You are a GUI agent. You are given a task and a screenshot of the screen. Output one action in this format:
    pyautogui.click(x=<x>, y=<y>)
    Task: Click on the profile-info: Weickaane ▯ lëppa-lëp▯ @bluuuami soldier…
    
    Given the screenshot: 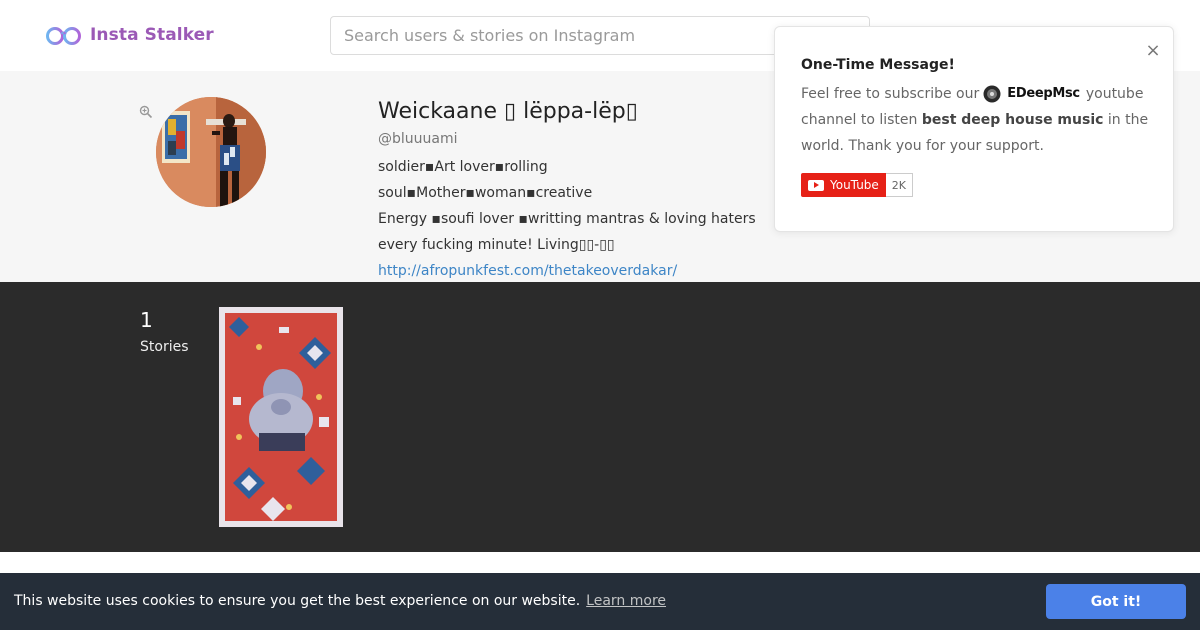 What is the action you would take?
    pyautogui.click(x=568, y=190)
    